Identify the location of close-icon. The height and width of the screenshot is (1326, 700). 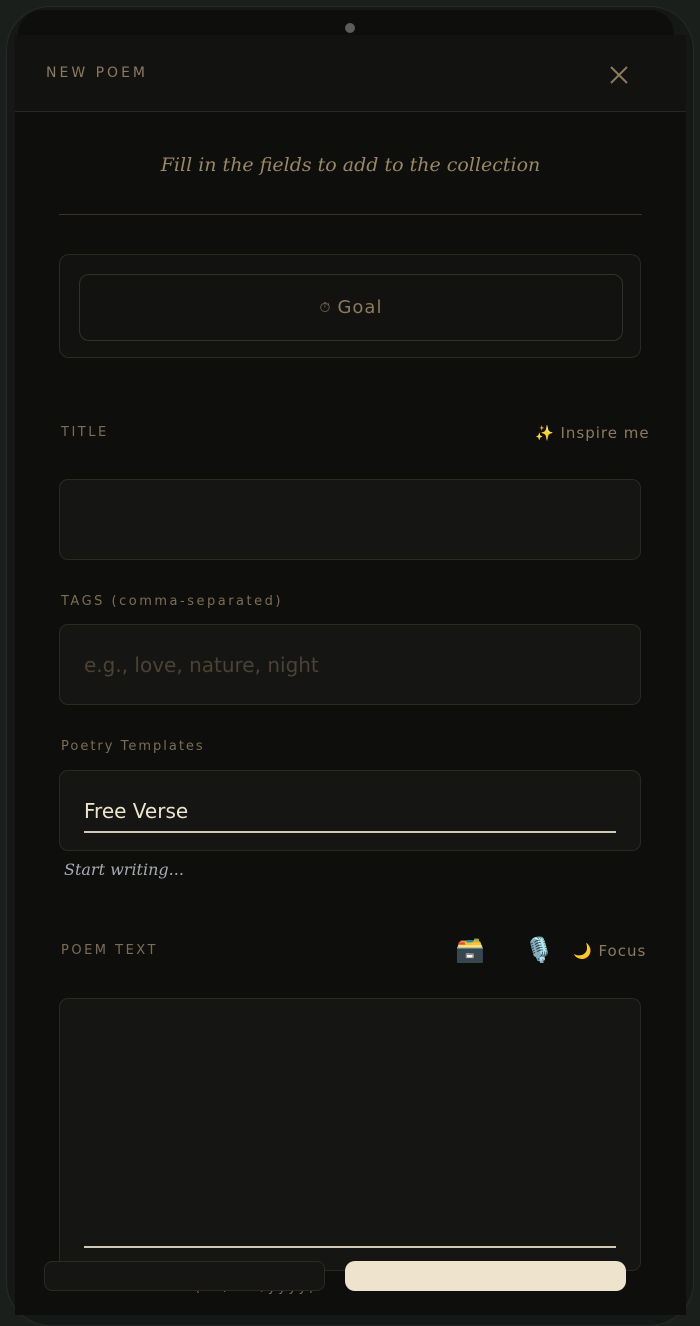
(619, 75).